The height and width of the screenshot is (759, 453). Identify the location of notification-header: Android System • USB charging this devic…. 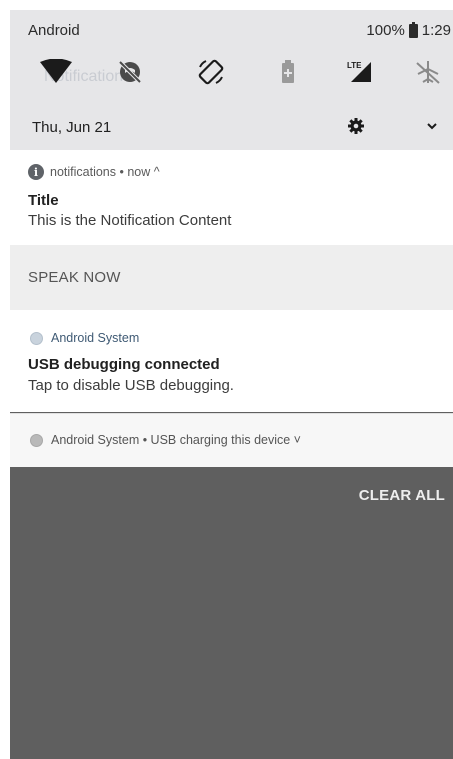
(165, 440).